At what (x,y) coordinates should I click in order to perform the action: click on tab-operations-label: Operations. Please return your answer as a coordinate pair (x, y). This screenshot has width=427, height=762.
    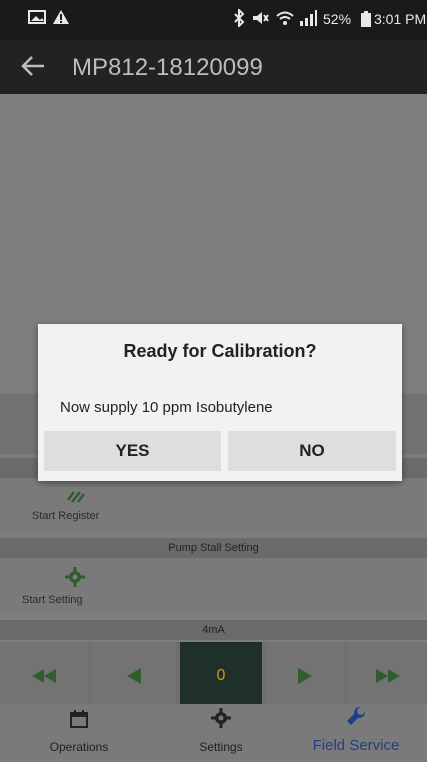
    Looking at the image, I should click on (79, 747).